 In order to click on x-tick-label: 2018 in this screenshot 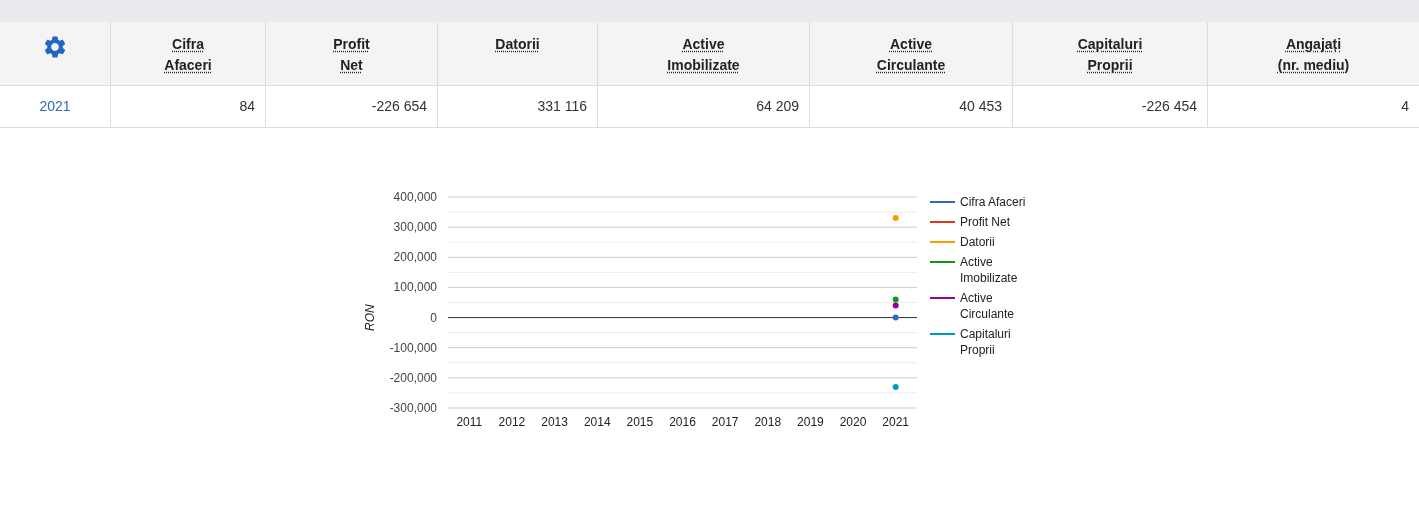, I will do `click(768, 422)`.